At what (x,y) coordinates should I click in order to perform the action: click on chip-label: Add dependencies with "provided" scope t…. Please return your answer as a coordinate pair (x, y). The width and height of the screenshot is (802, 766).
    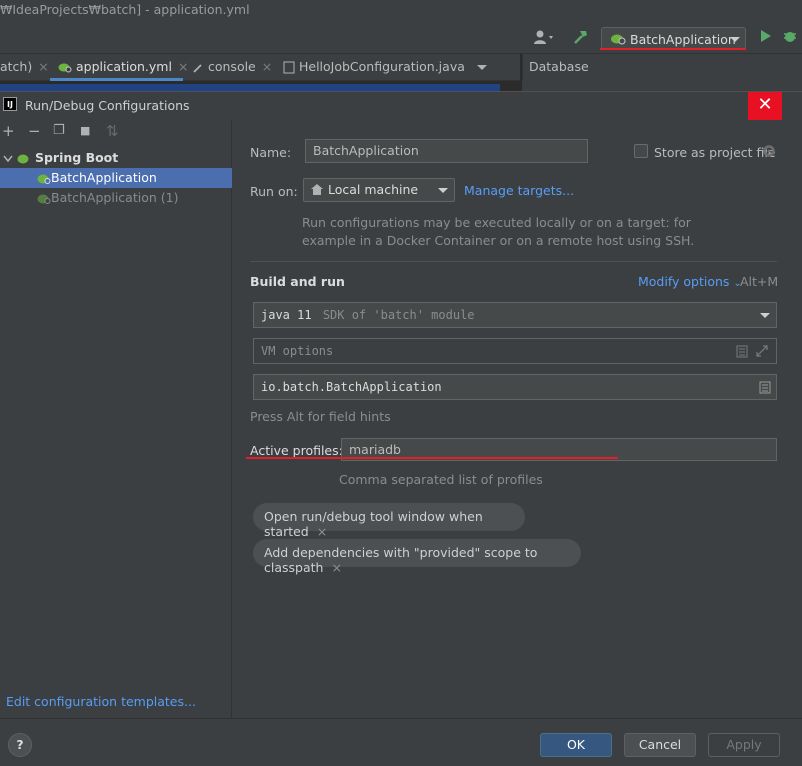
    Looking at the image, I should click on (401, 560).